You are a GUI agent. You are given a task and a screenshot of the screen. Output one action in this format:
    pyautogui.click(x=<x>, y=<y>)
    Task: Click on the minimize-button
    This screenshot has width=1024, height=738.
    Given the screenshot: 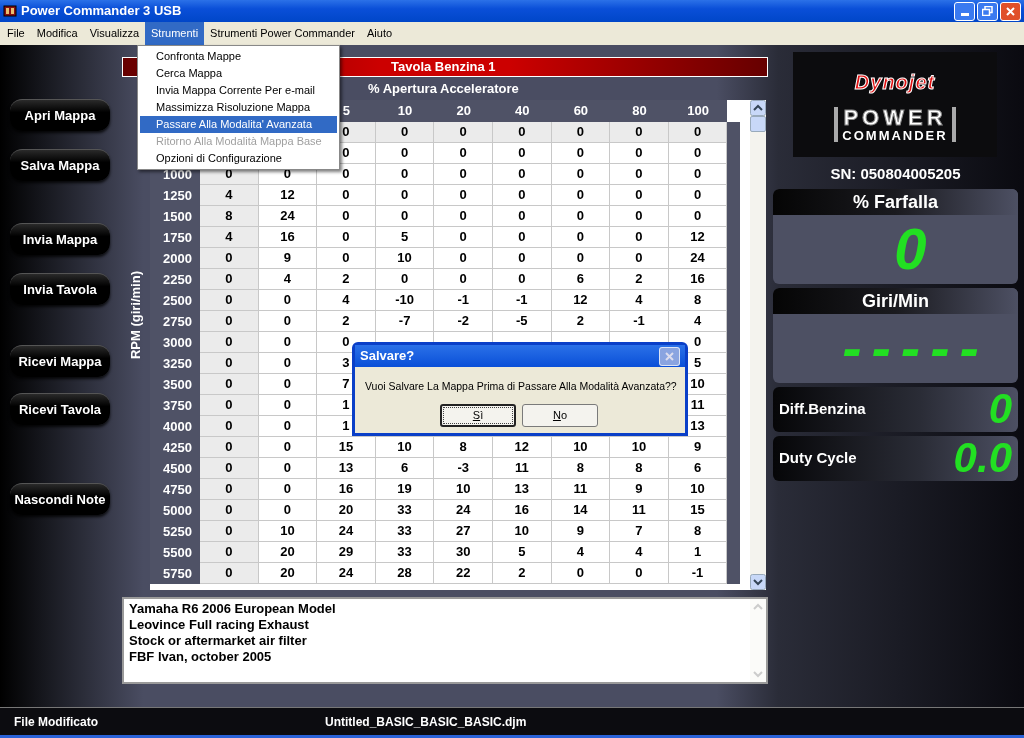 What is the action you would take?
    pyautogui.click(x=964, y=11)
    